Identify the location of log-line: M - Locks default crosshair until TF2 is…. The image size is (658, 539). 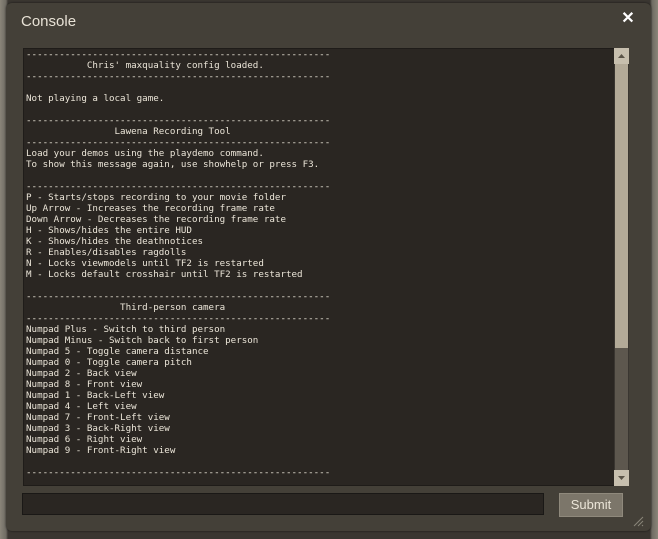
(164, 274).